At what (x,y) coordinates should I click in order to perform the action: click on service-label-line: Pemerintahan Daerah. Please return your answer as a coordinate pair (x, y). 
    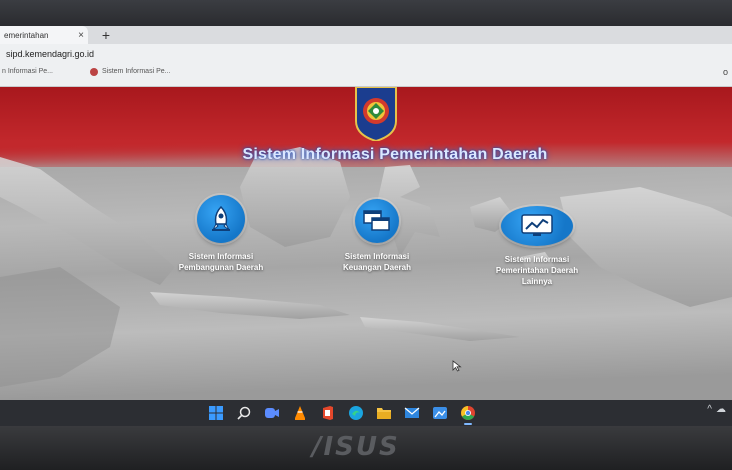
    Looking at the image, I should click on (537, 270).